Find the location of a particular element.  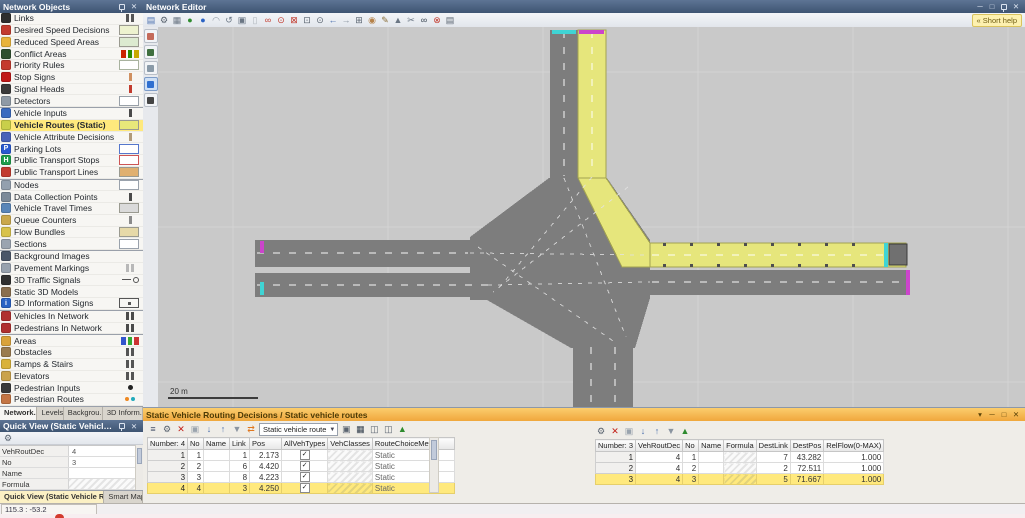

cell-pos: 4.250 is located at coordinates (266, 488).